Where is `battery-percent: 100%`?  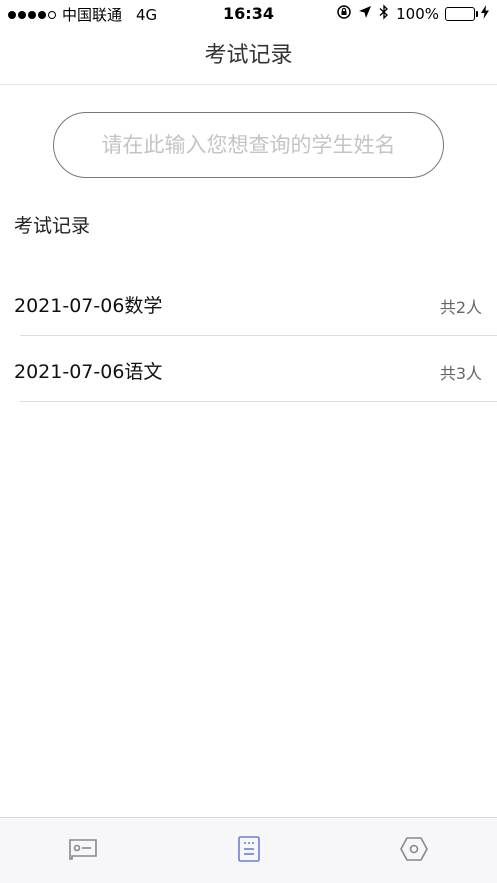 battery-percent: 100% is located at coordinates (417, 14).